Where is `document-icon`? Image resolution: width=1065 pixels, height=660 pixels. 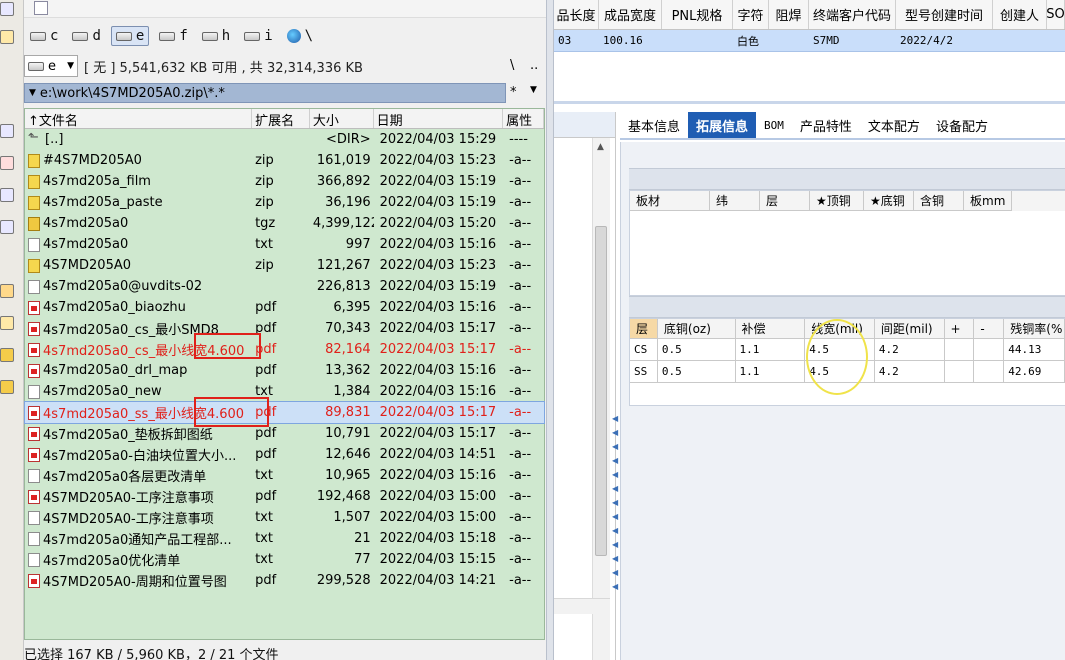 document-icon is located at coordinates (41, 8).